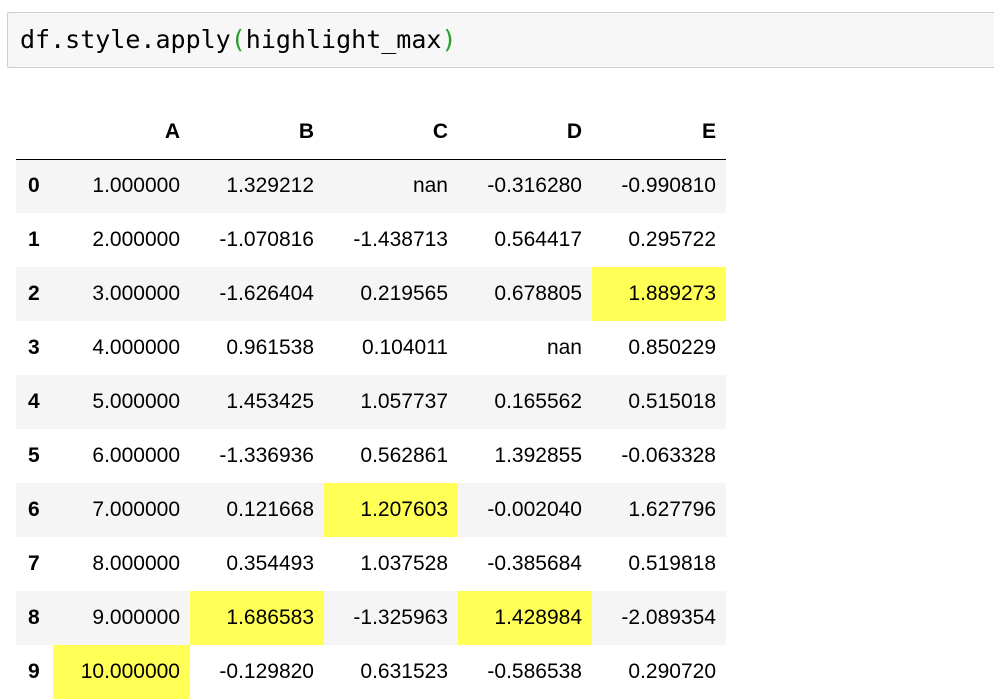  What do you see at coordinates (404, 455) in the screenshot?
I see `table-cell: 0.562861` at bounding box center [404, 455].